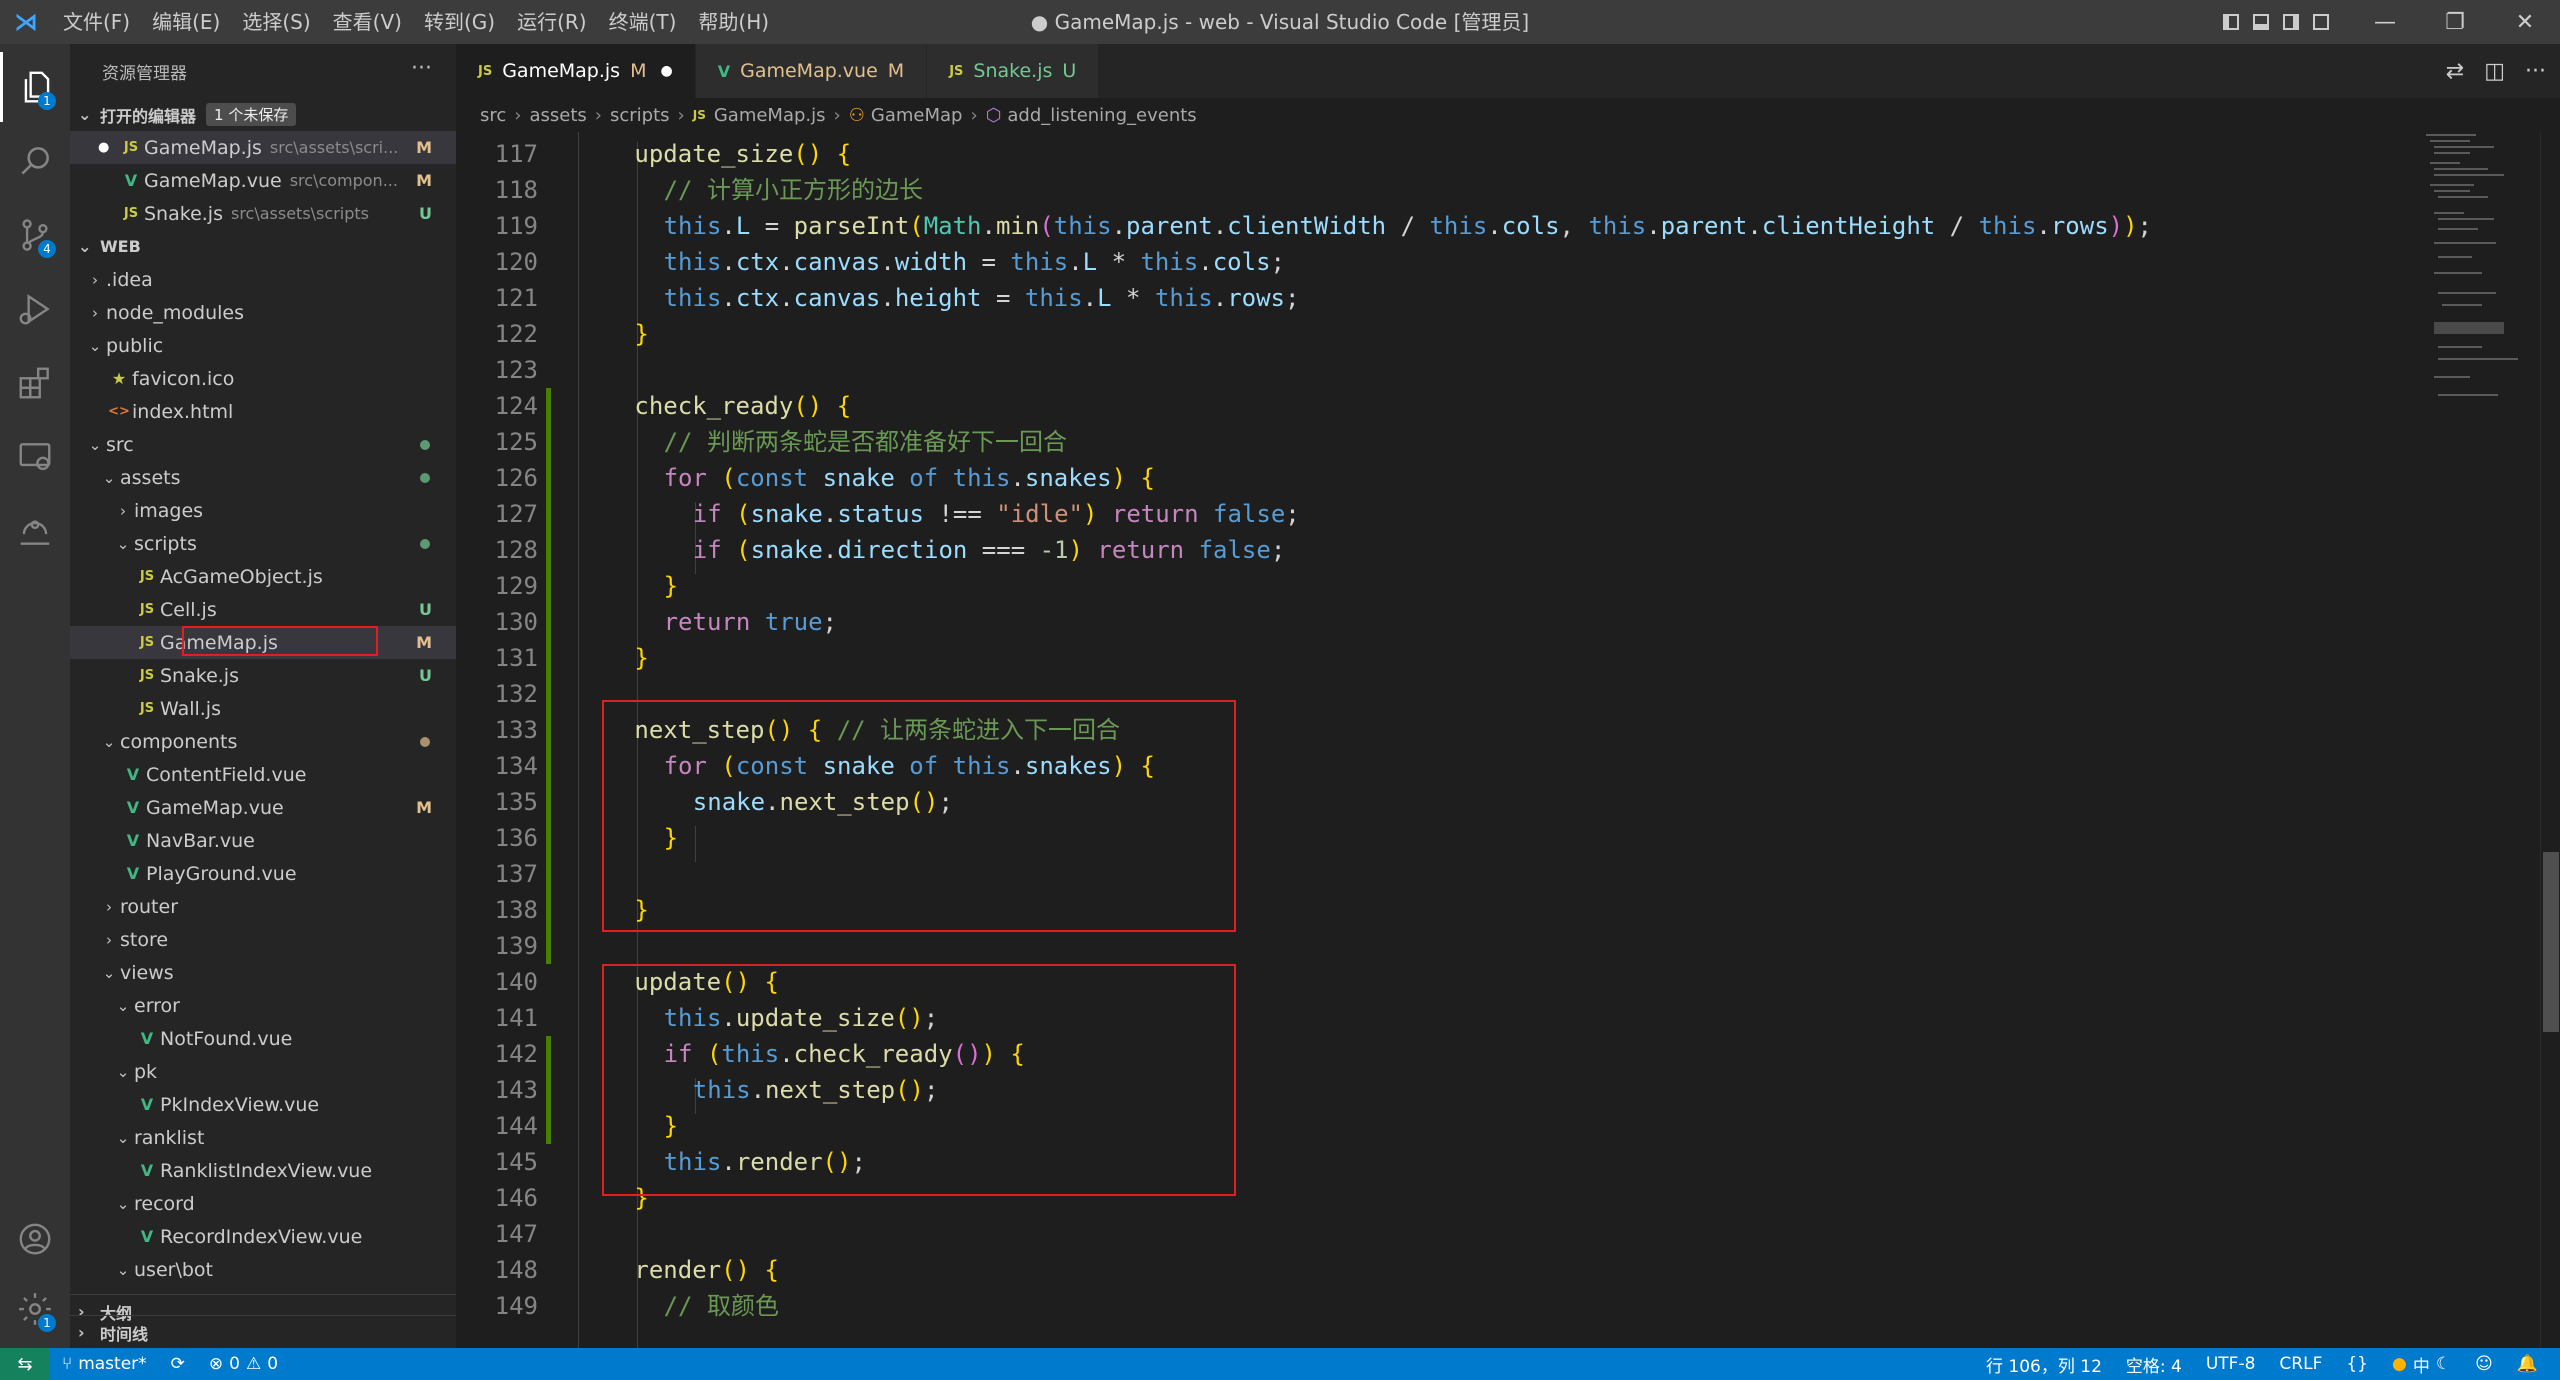  Describe the element at coordinates (917, 115) in the screenshot. I see `breadcrumb-class: GameMap` at that location.